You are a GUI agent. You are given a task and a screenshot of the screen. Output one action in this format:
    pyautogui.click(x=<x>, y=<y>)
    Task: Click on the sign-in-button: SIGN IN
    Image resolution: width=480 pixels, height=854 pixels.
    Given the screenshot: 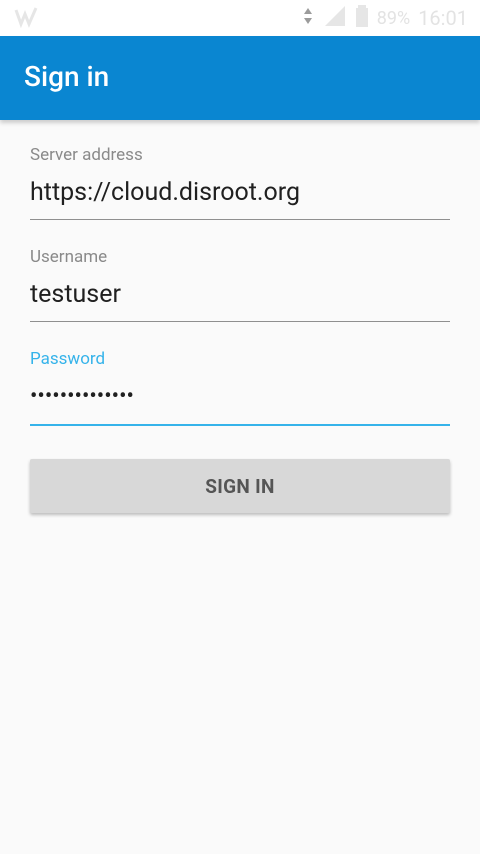 What is the action you would take?
    pyautogui.click(x=240, y=486)
    